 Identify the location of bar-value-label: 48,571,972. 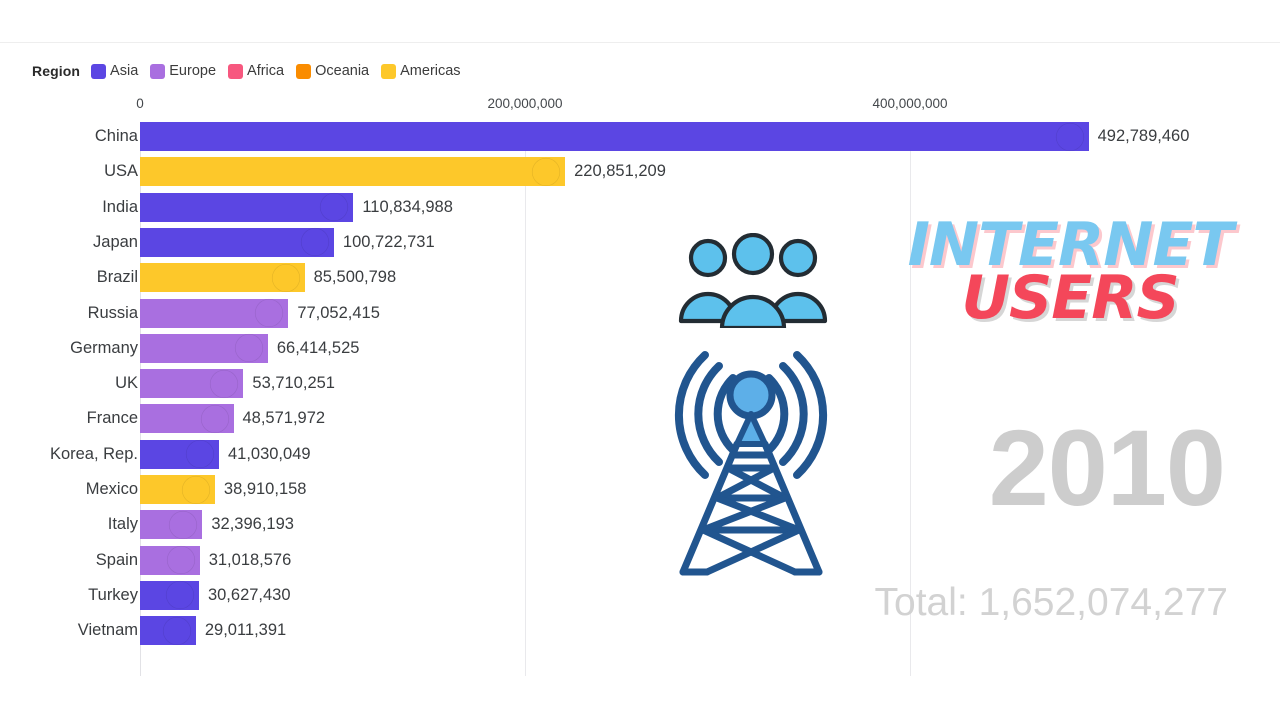
(284, 418).